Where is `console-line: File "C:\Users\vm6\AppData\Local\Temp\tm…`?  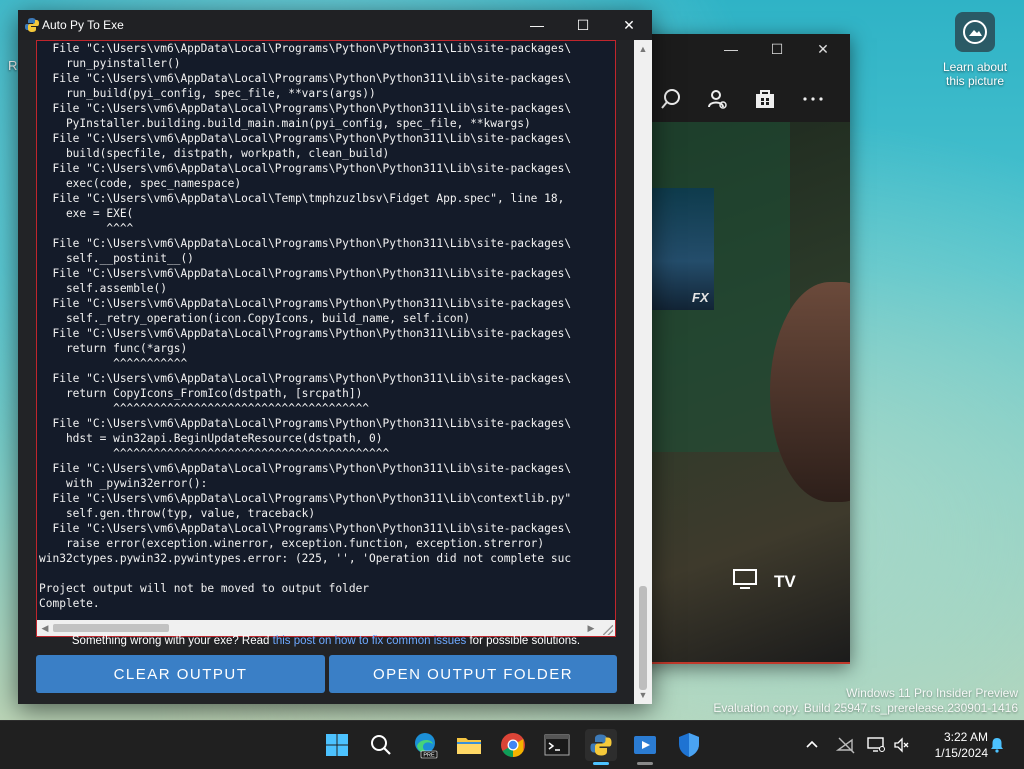
console-line: File "C:\Users\vm6\AppData\Local\Temp\tm… is located at coordinates (308, 198).